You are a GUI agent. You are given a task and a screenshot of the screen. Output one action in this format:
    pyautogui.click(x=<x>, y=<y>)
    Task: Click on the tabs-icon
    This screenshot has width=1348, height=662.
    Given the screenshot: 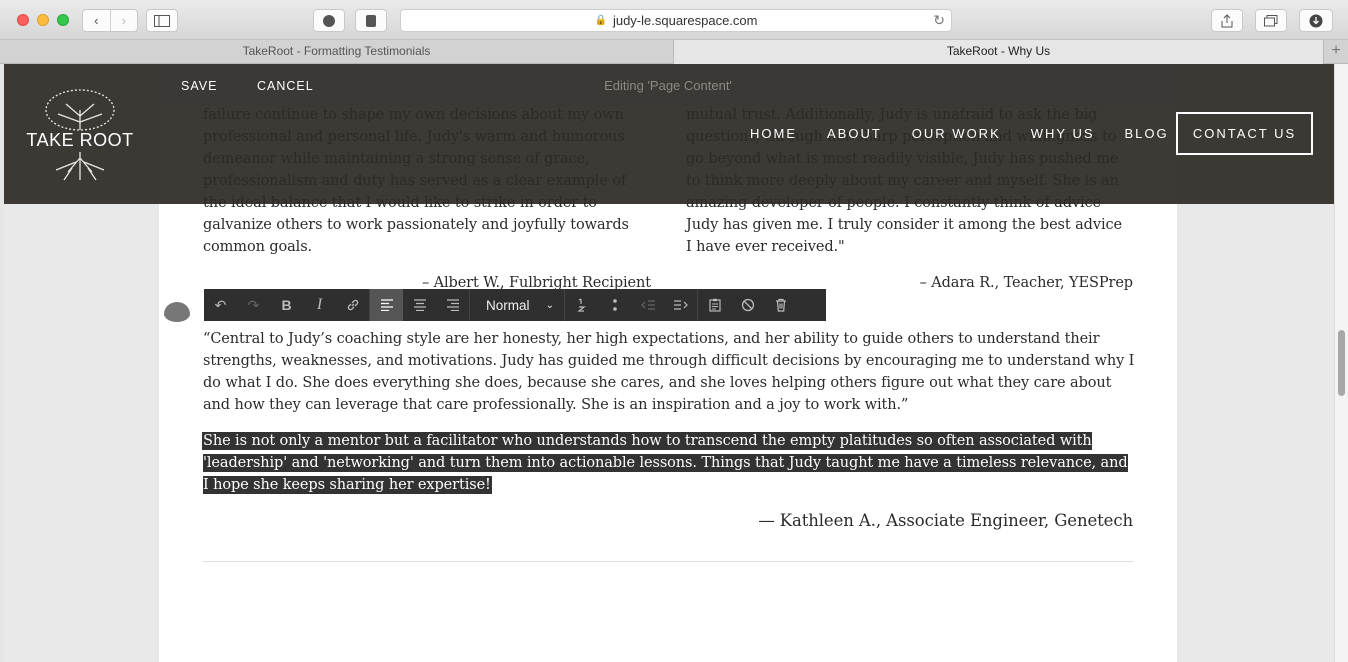 What is the action you would take?
    pyautogui.click(x=1271, y=20)
    